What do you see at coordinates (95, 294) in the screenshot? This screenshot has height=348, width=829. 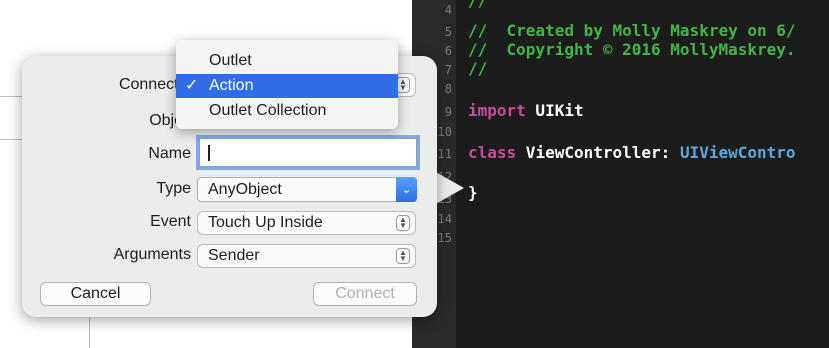 I see `cancel-button: Cancel` at bounding box center [95, 294].